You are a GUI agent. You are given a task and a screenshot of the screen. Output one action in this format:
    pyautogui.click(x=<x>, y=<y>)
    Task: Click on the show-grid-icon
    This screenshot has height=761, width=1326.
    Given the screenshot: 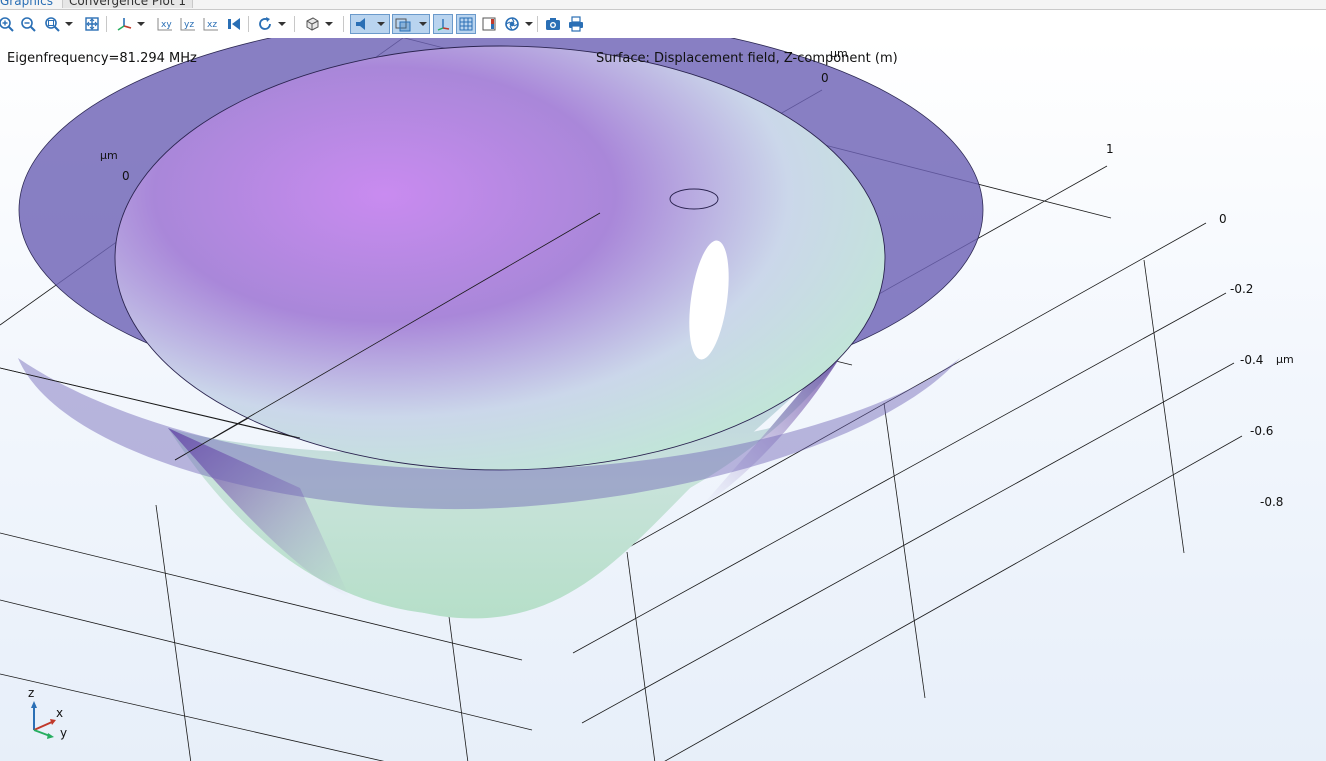 What is the action you would take?
    pyautogui.click(x=466, y=24)
    